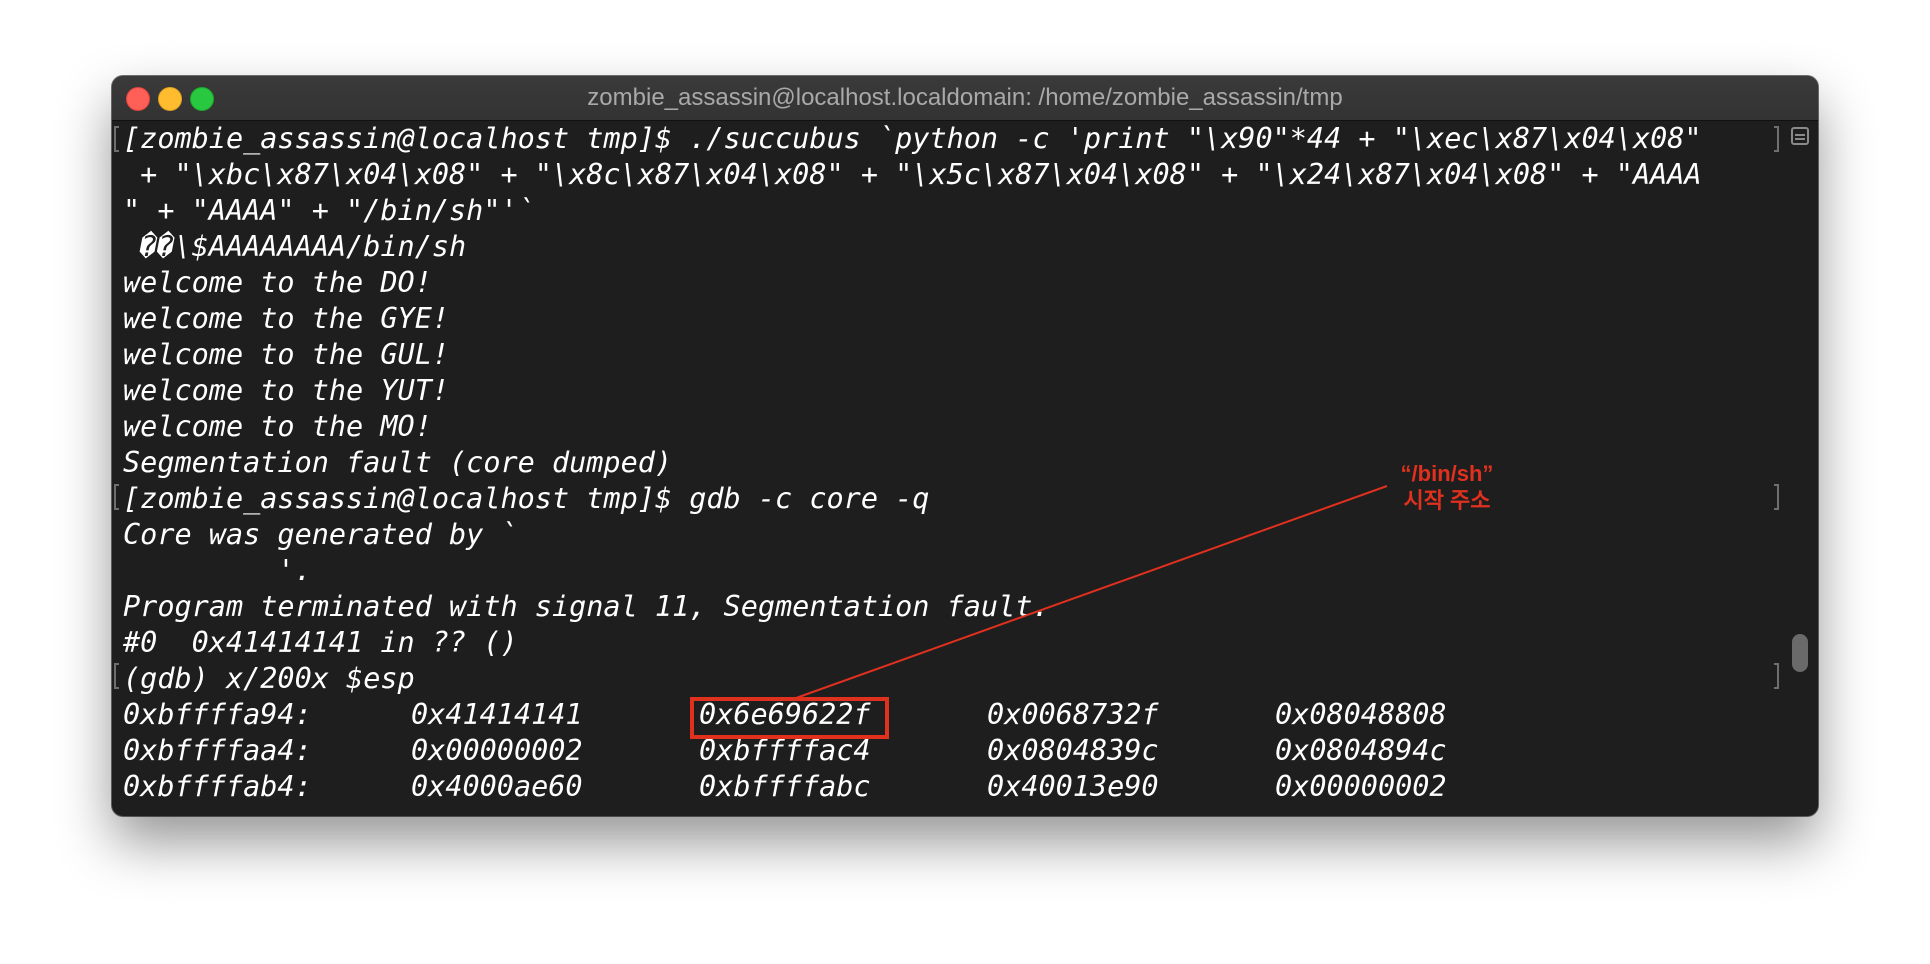 This screenshot has height=964, width=1930. Describe the element at coordinates (295, 246) in the screenshot. I see `output-line: ��\$AAAAAAAA/bin/sh` at that location.